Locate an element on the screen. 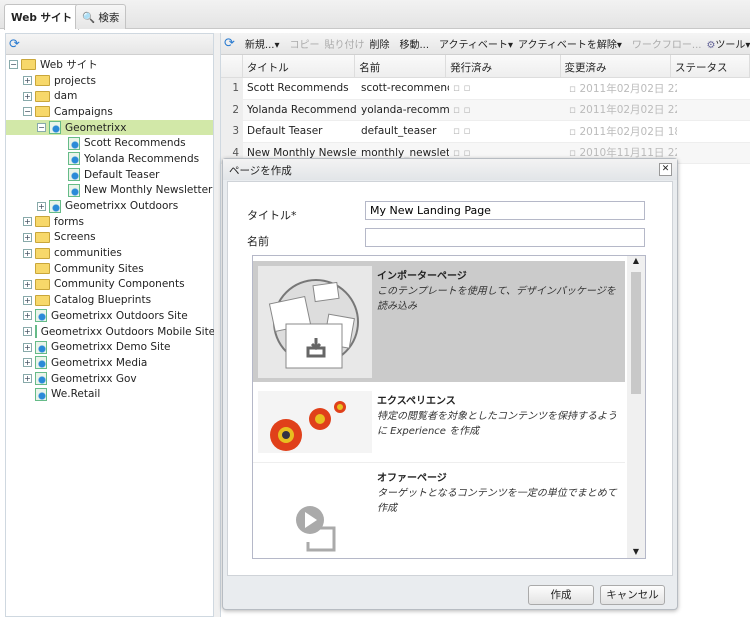 The width and height of the screenshot is (750, 617). tree-node: + Geometrixx Media is located at coordinates (109, 363).